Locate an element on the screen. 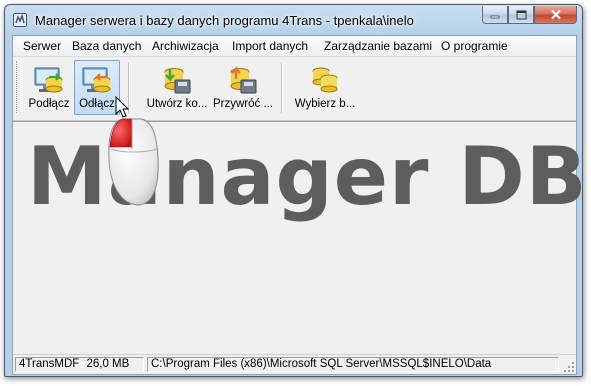 Image resolution: width=591 pixels, height=386 pixels. status-db-size: 26,0 MB is located at coordinates (108, 364).